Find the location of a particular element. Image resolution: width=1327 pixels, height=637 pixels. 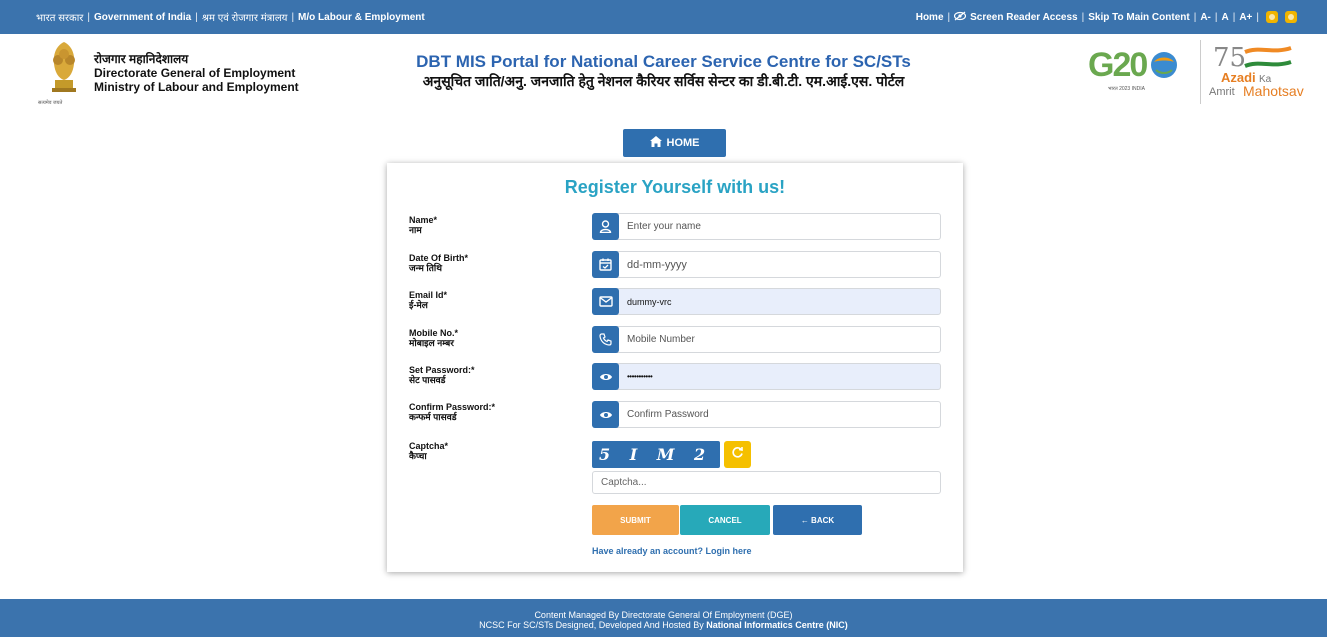

home-button: HOME is located at coordinates (674, 143).